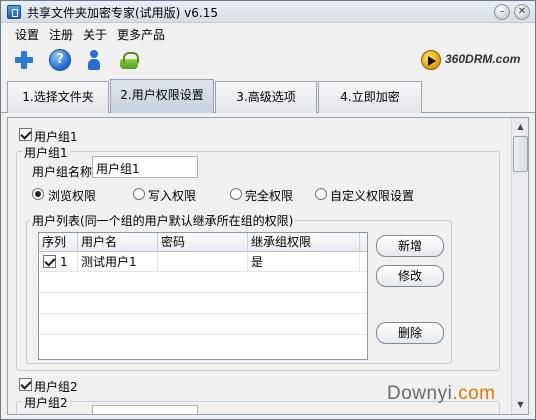 The image size is (536, 420). Describe the element at coordinates (58, 242) in the screenshot. I see `col-index: 序列` at that location.